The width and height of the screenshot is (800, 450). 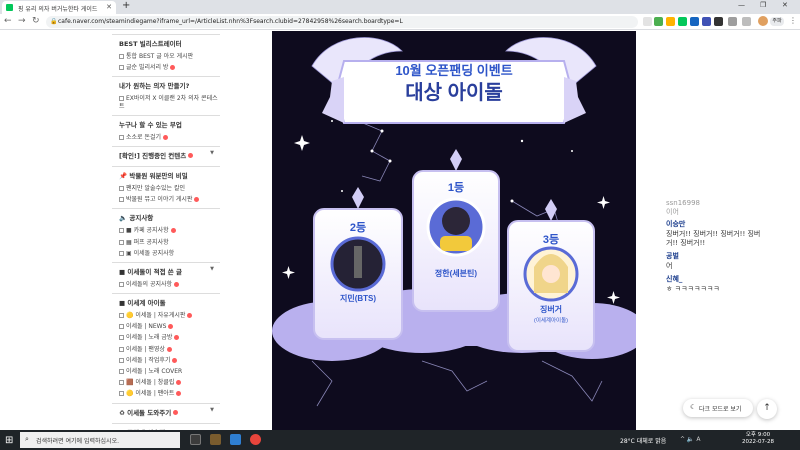 I want to click on extension-blue-icon, so click(x=694, y=21).